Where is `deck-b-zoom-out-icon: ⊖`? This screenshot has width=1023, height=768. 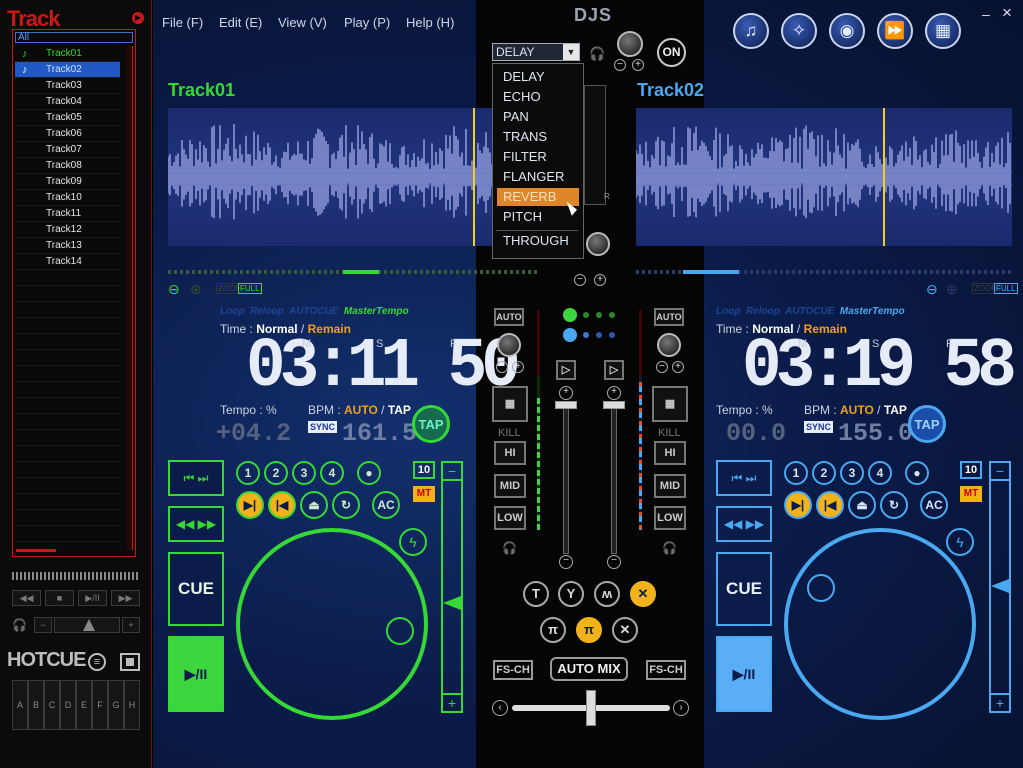
deck-b-zoom-out-icon: ⊖ is located at coordinates (932, 289).